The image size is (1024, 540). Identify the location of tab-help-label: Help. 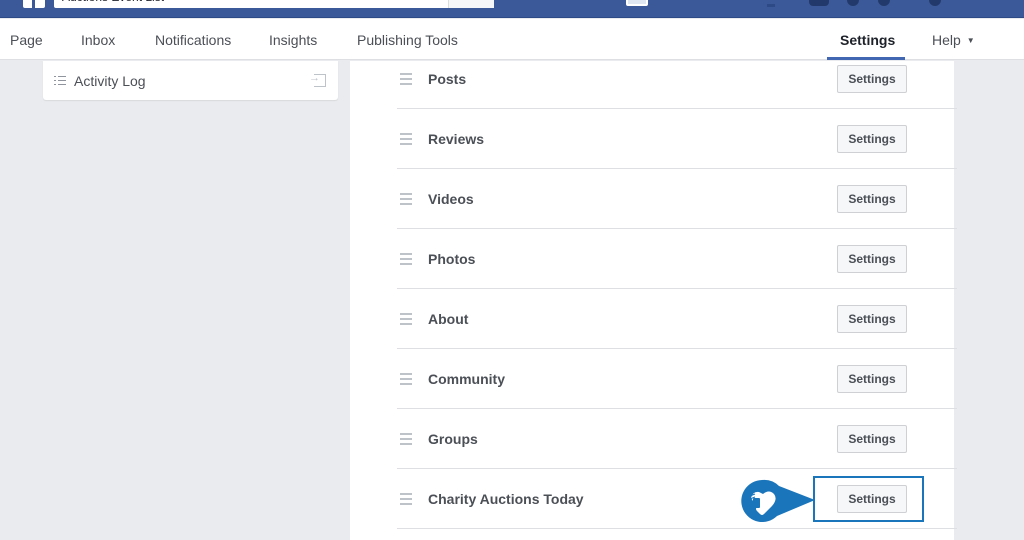
(946, 40).